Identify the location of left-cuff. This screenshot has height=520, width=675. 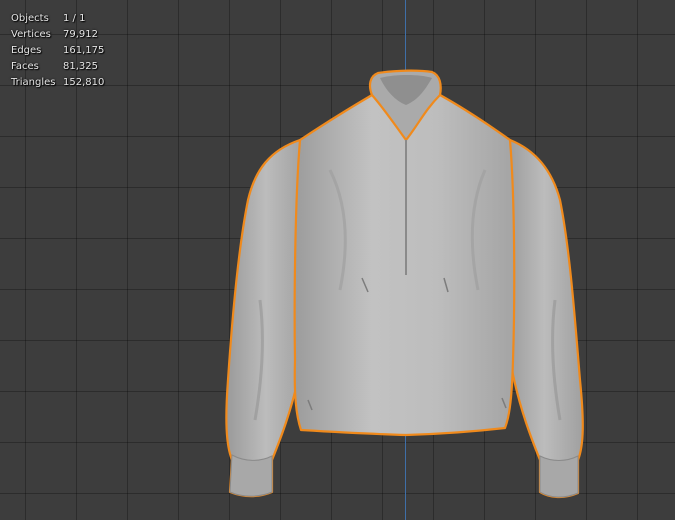
(251, 475).